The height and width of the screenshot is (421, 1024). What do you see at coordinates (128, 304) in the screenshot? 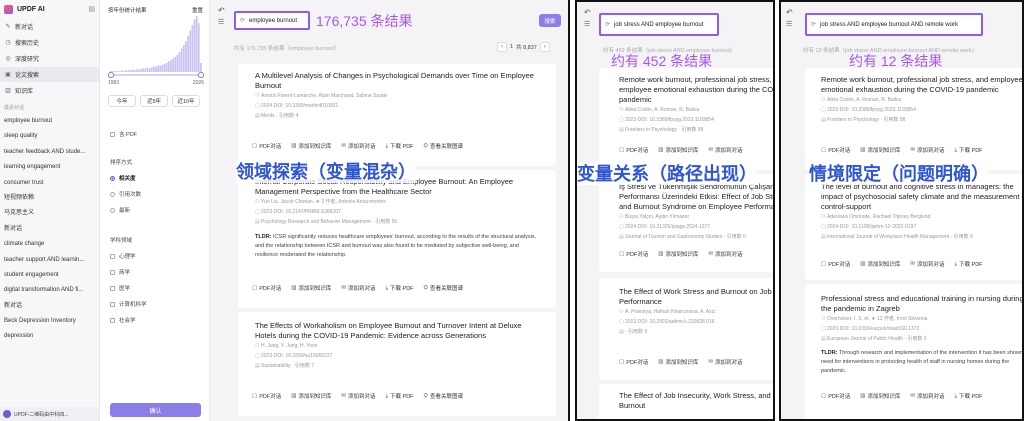
I see `field-cs-checkbox: 计算机科学` at bounding box center [128, 304].